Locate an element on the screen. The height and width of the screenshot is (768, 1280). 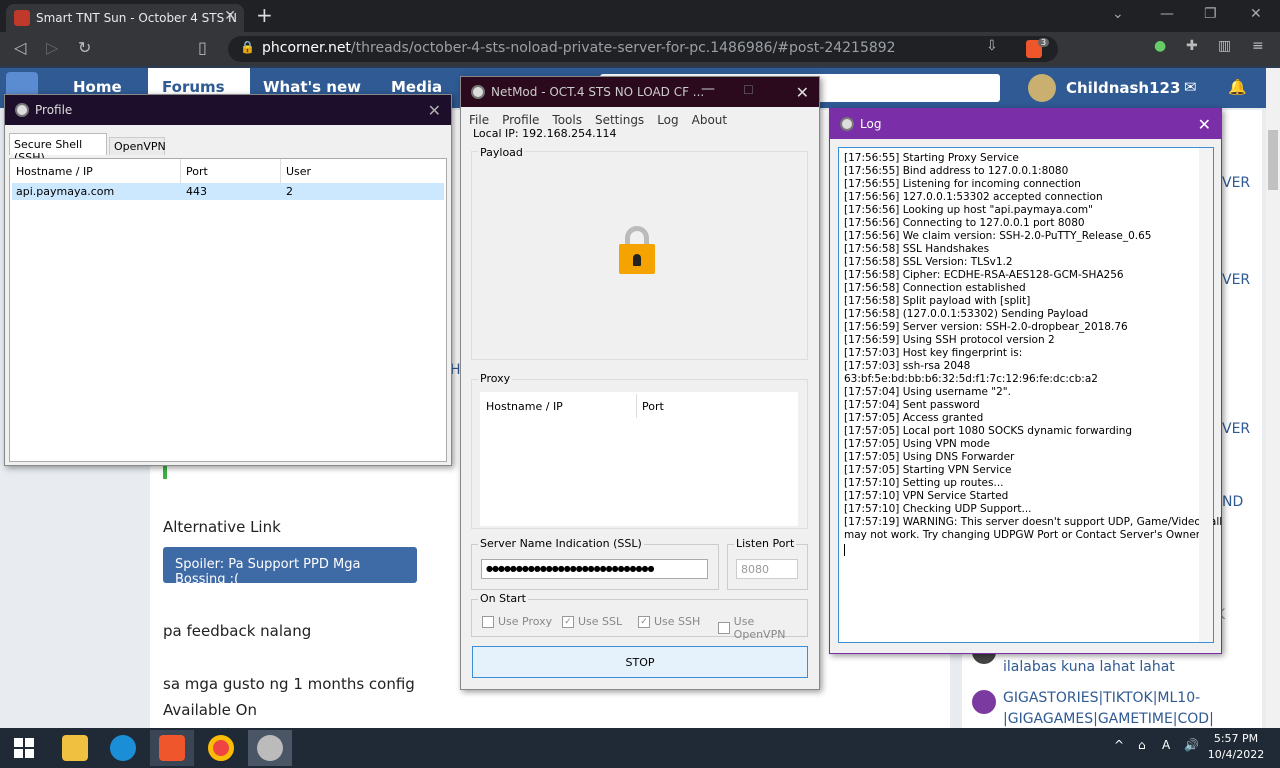
brave-shield-badge: 3 is located at coordinates (1044, 42).